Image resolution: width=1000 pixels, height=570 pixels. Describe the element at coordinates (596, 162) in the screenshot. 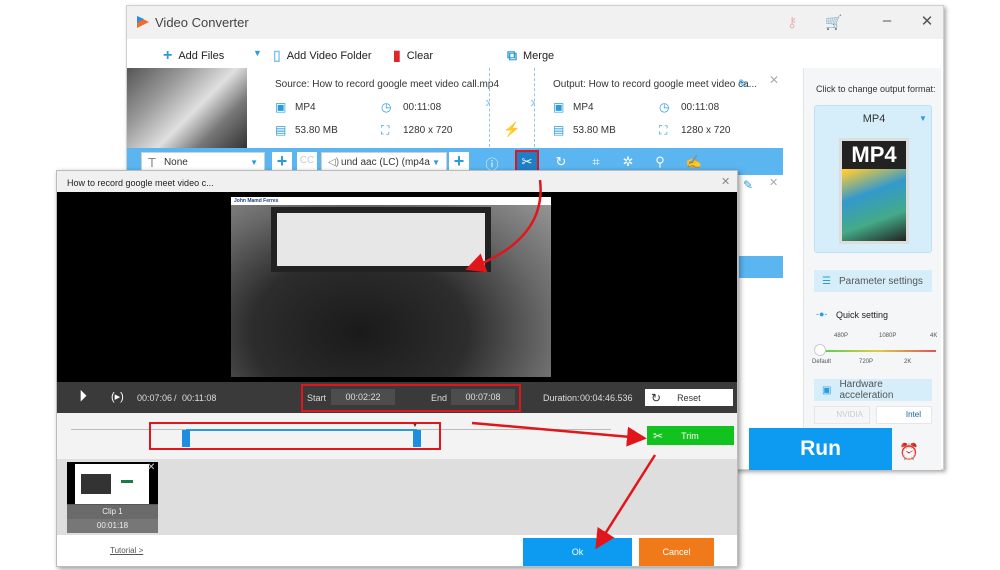

I see `crop-icon: ⌗` at that location.